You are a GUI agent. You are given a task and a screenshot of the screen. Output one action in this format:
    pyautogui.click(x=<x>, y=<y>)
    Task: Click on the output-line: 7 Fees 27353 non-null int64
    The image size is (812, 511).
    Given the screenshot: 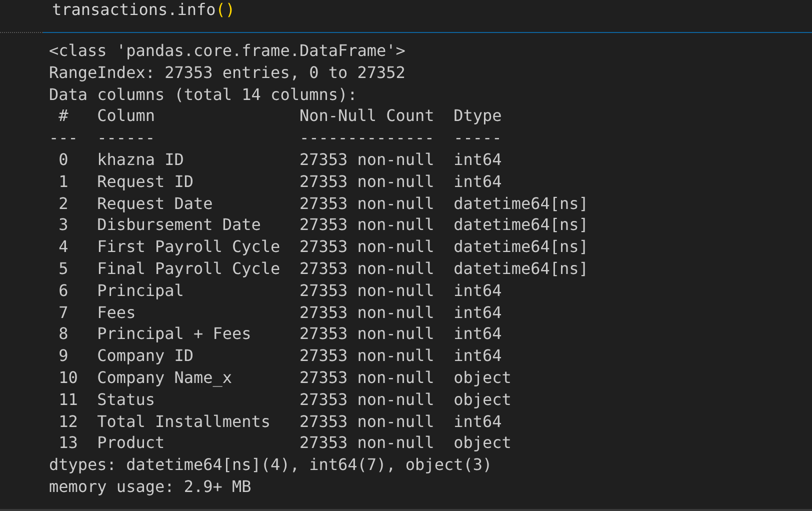 What is the action you would take?
    pyautogui.click(x=280, y=313)
    